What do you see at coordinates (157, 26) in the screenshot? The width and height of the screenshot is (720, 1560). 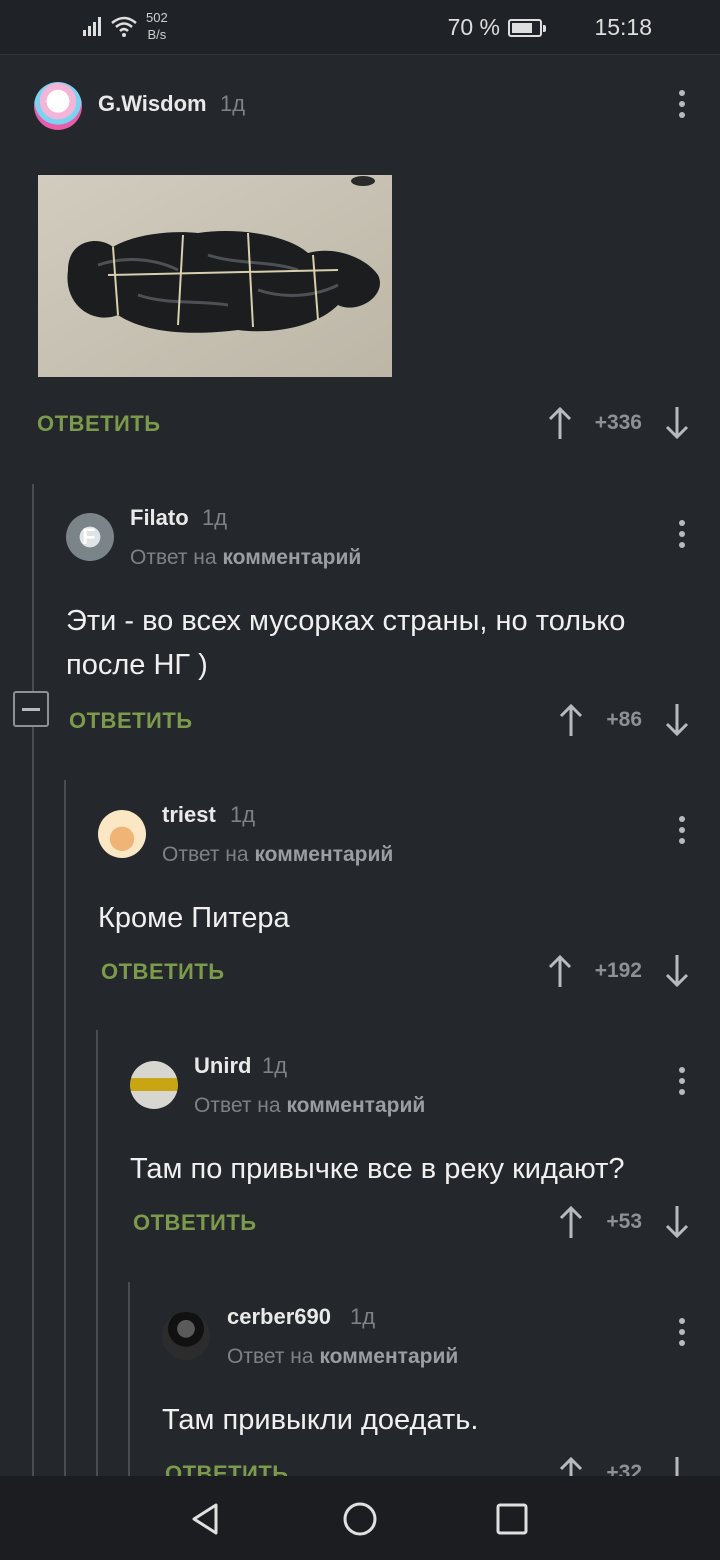 I see `network-speed: 502 B/s` at bounding box center [157, 26].